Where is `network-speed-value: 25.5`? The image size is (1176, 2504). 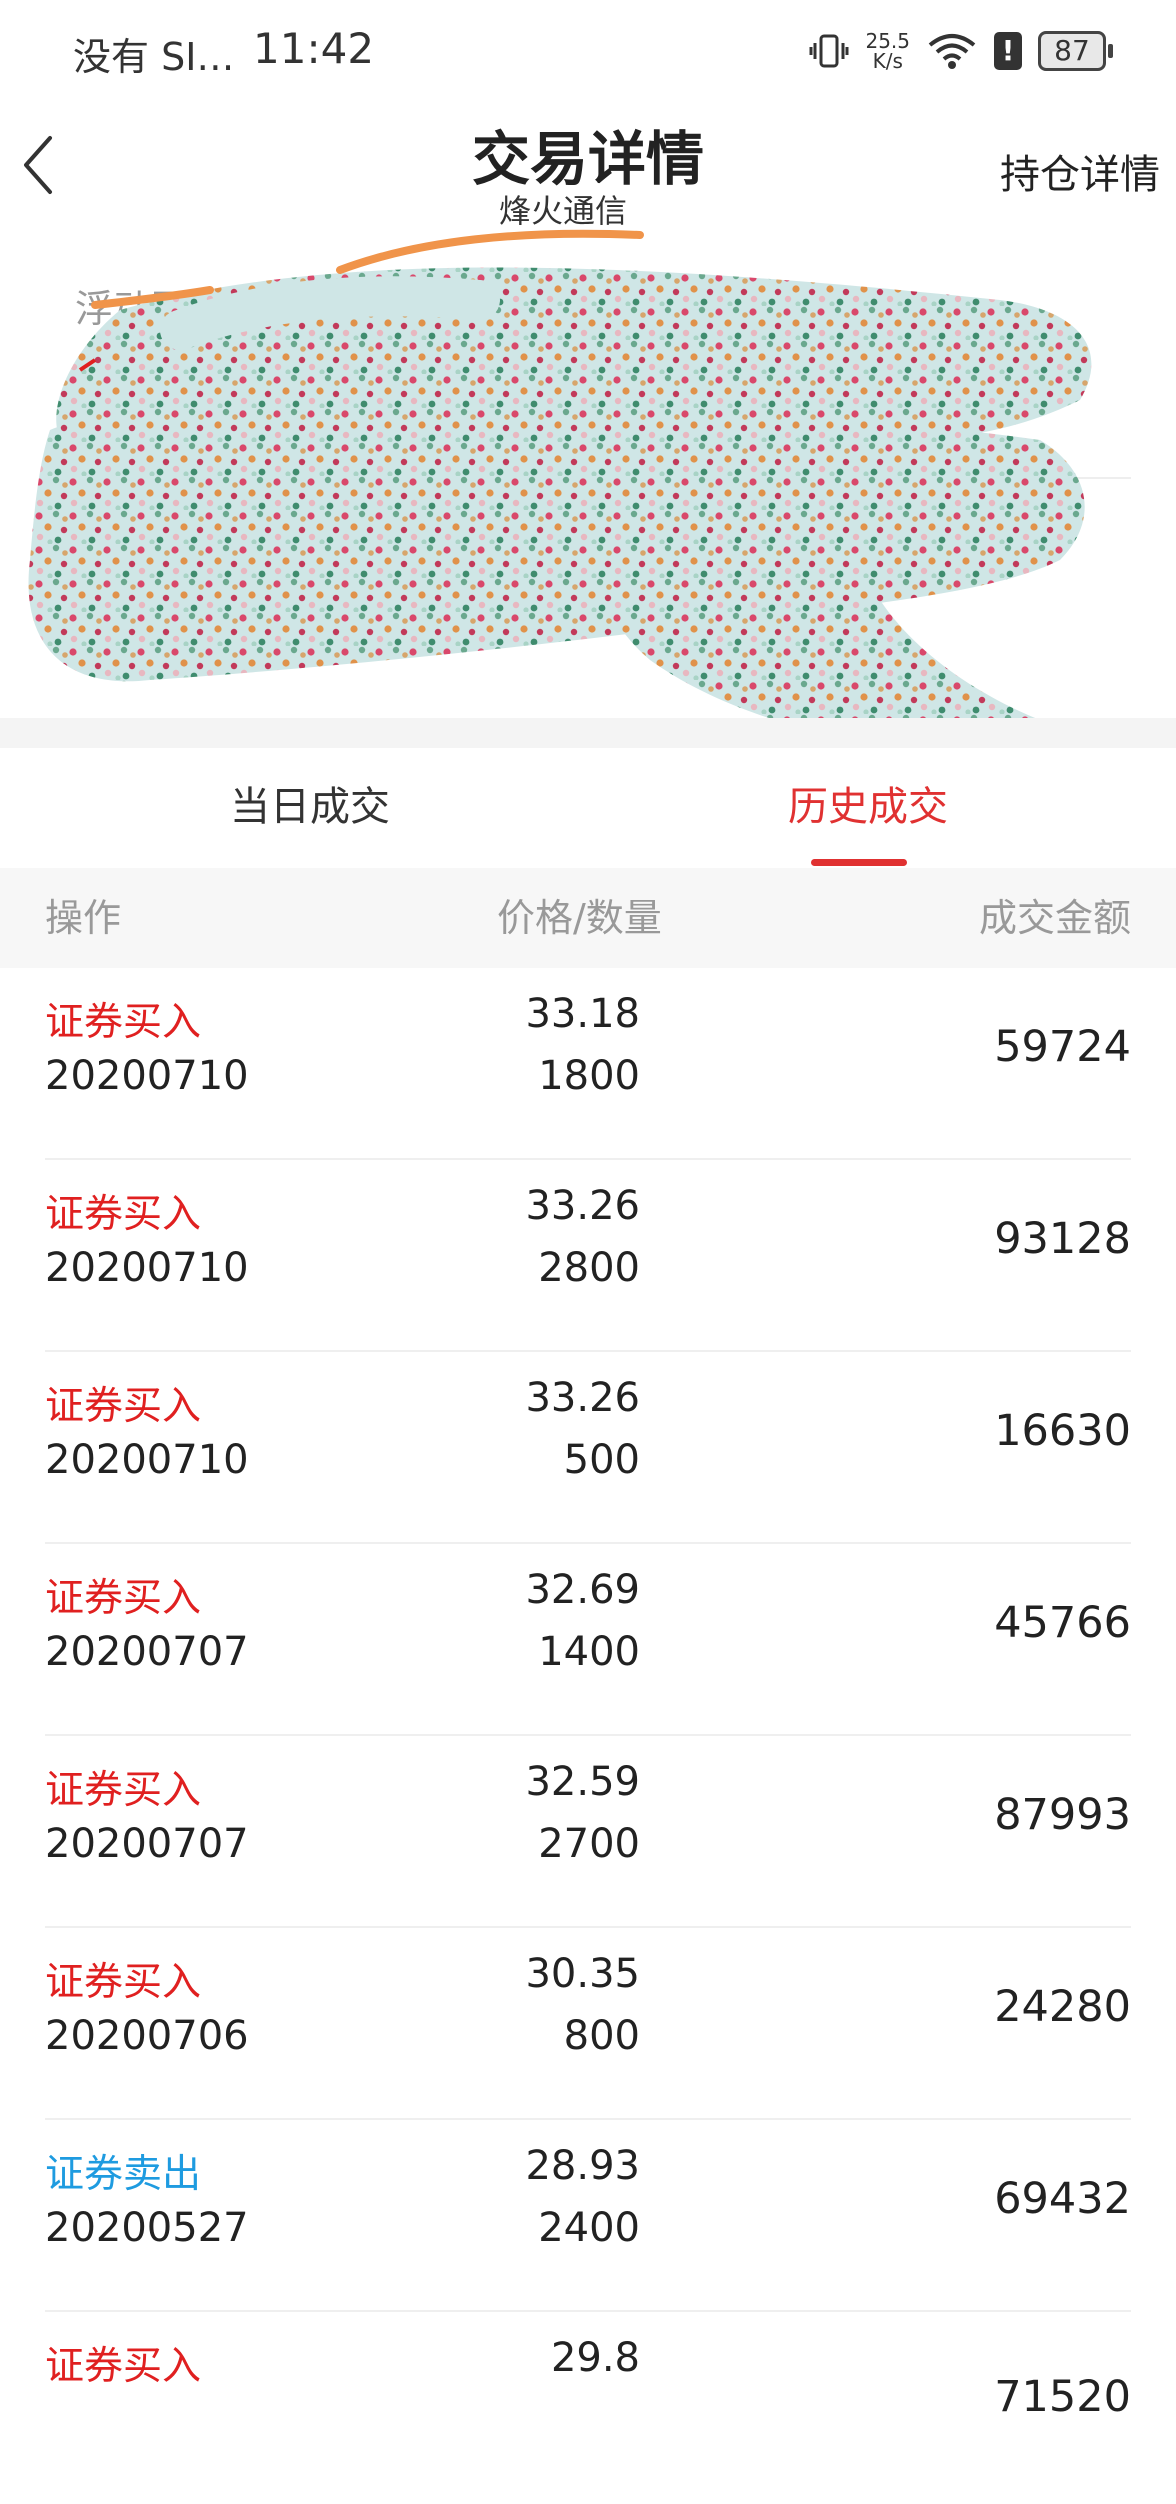 network-speed-value: 25.5 is located at coordinates (887, 41).